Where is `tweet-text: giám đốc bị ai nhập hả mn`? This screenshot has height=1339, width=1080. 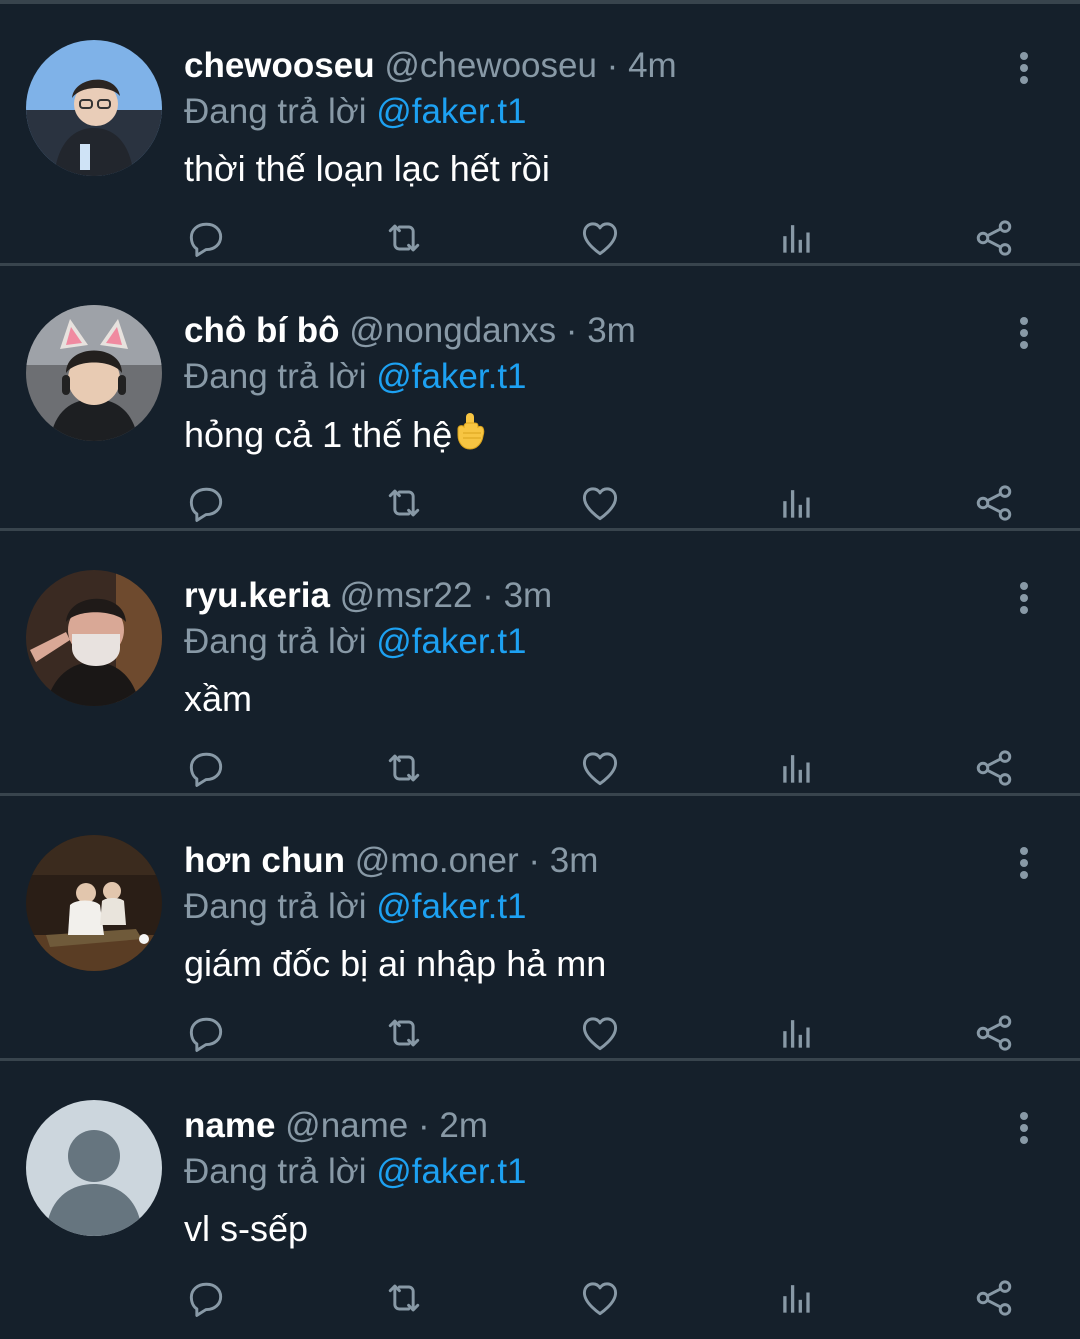
tweet-text: giám đốc bị ai nhập hả mn is located at coordinates (395, 964).